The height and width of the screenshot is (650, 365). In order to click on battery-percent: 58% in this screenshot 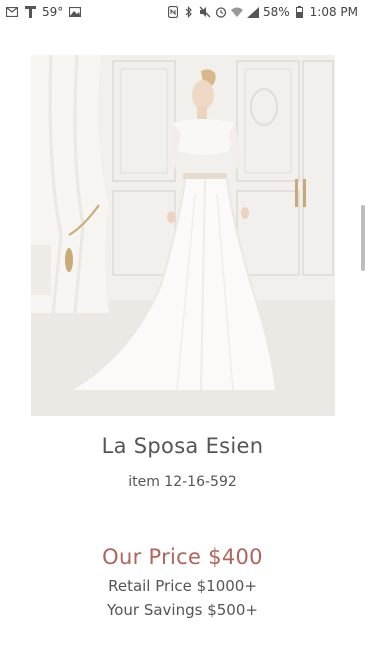, I will do `click(276, 12)`.